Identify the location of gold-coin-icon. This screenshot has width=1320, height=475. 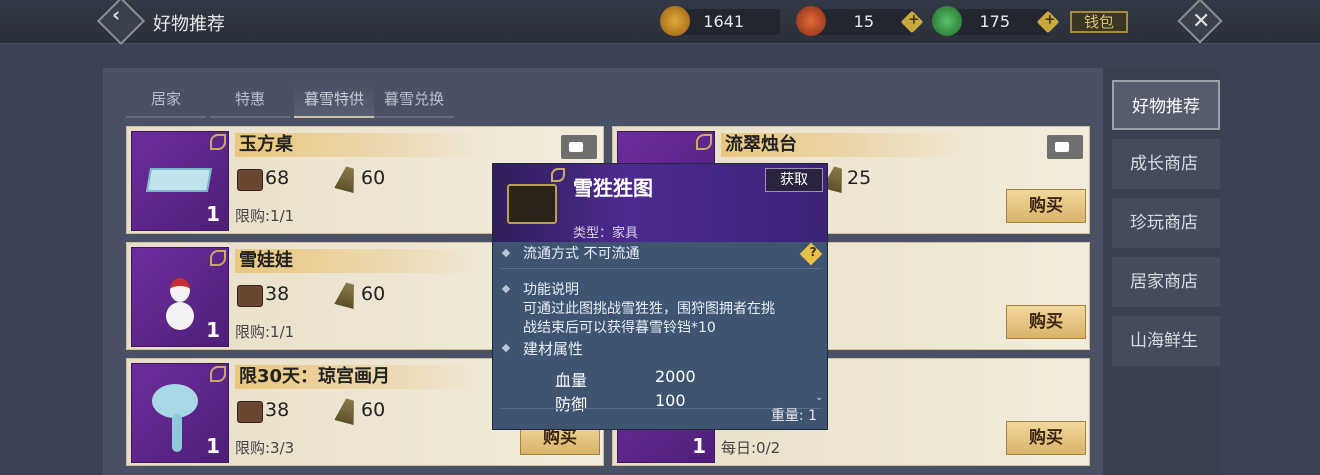
(675, 21).